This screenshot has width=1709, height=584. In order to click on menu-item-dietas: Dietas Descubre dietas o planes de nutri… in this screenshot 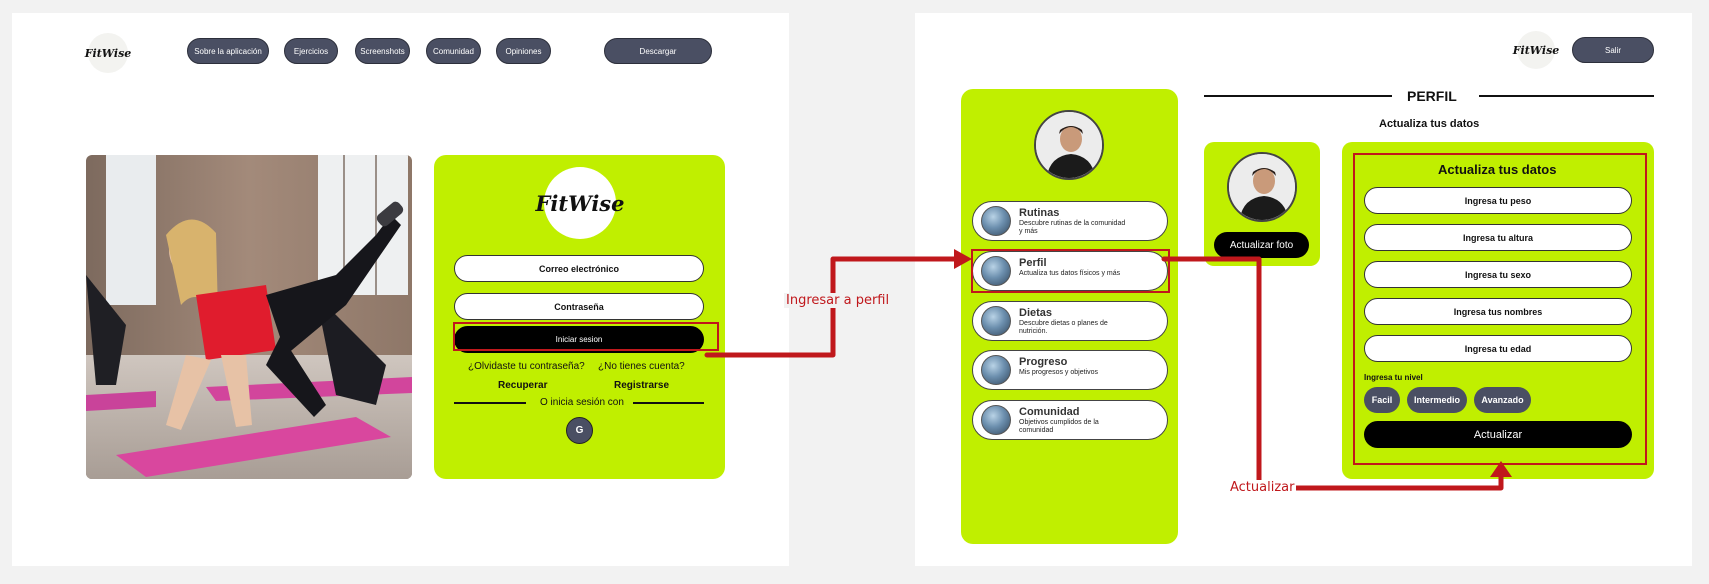, I will do `click(1070, 321)`.